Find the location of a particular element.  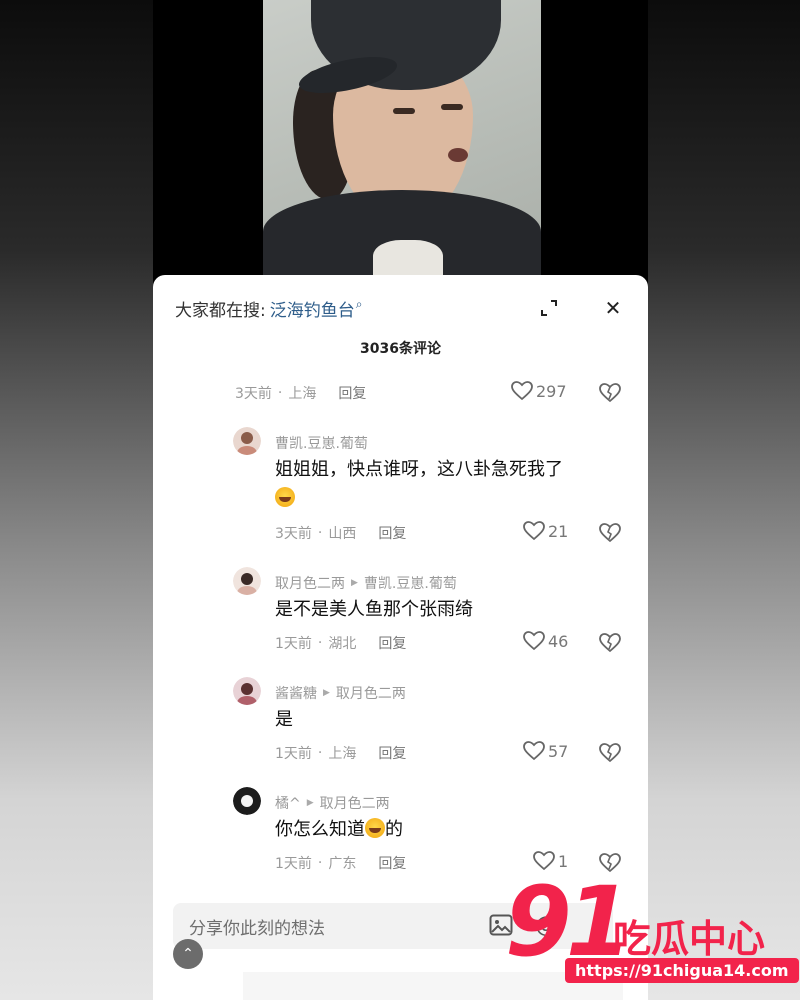

comment-header: 取月色二两 ▶ 曹凯.豆崽.葡萄 is located at coordinates (366, 583).